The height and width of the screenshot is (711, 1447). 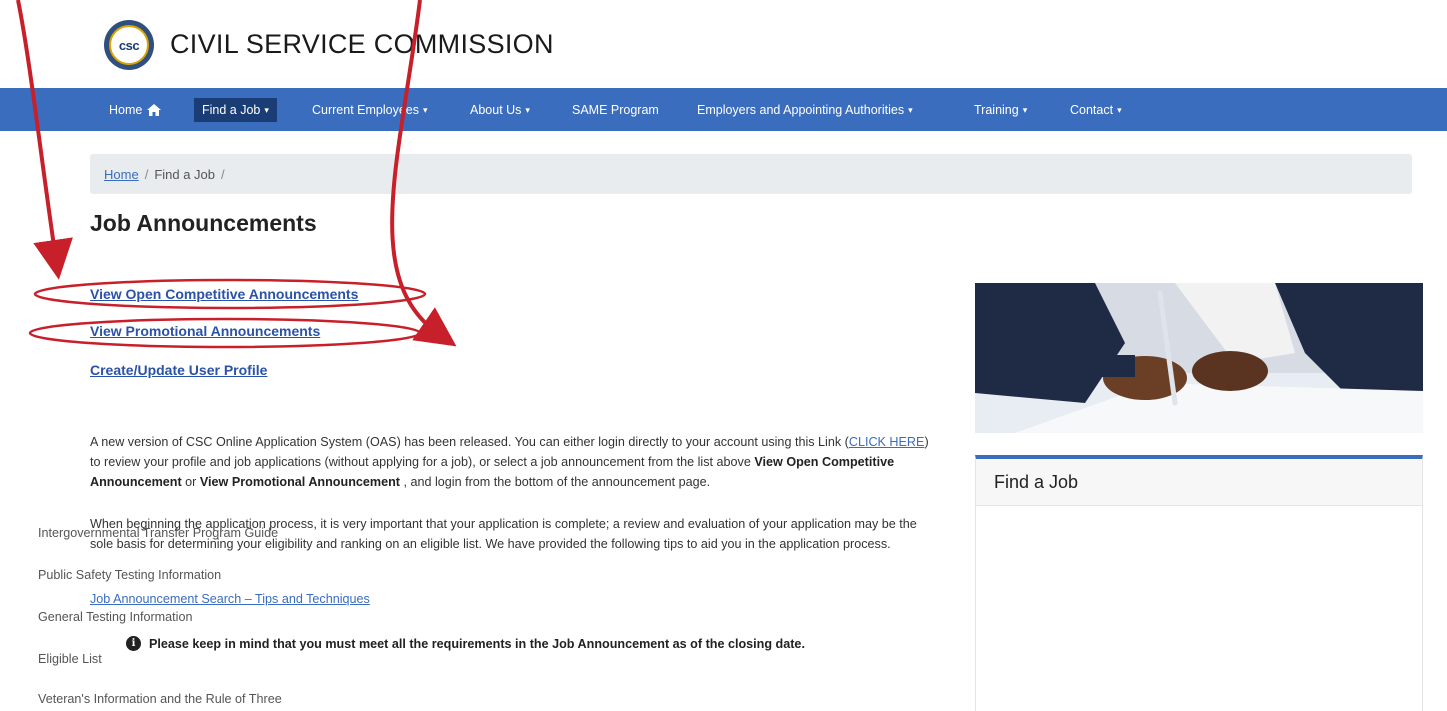 I want to click on nav-training-label: Training, so click(x=996, y=110).